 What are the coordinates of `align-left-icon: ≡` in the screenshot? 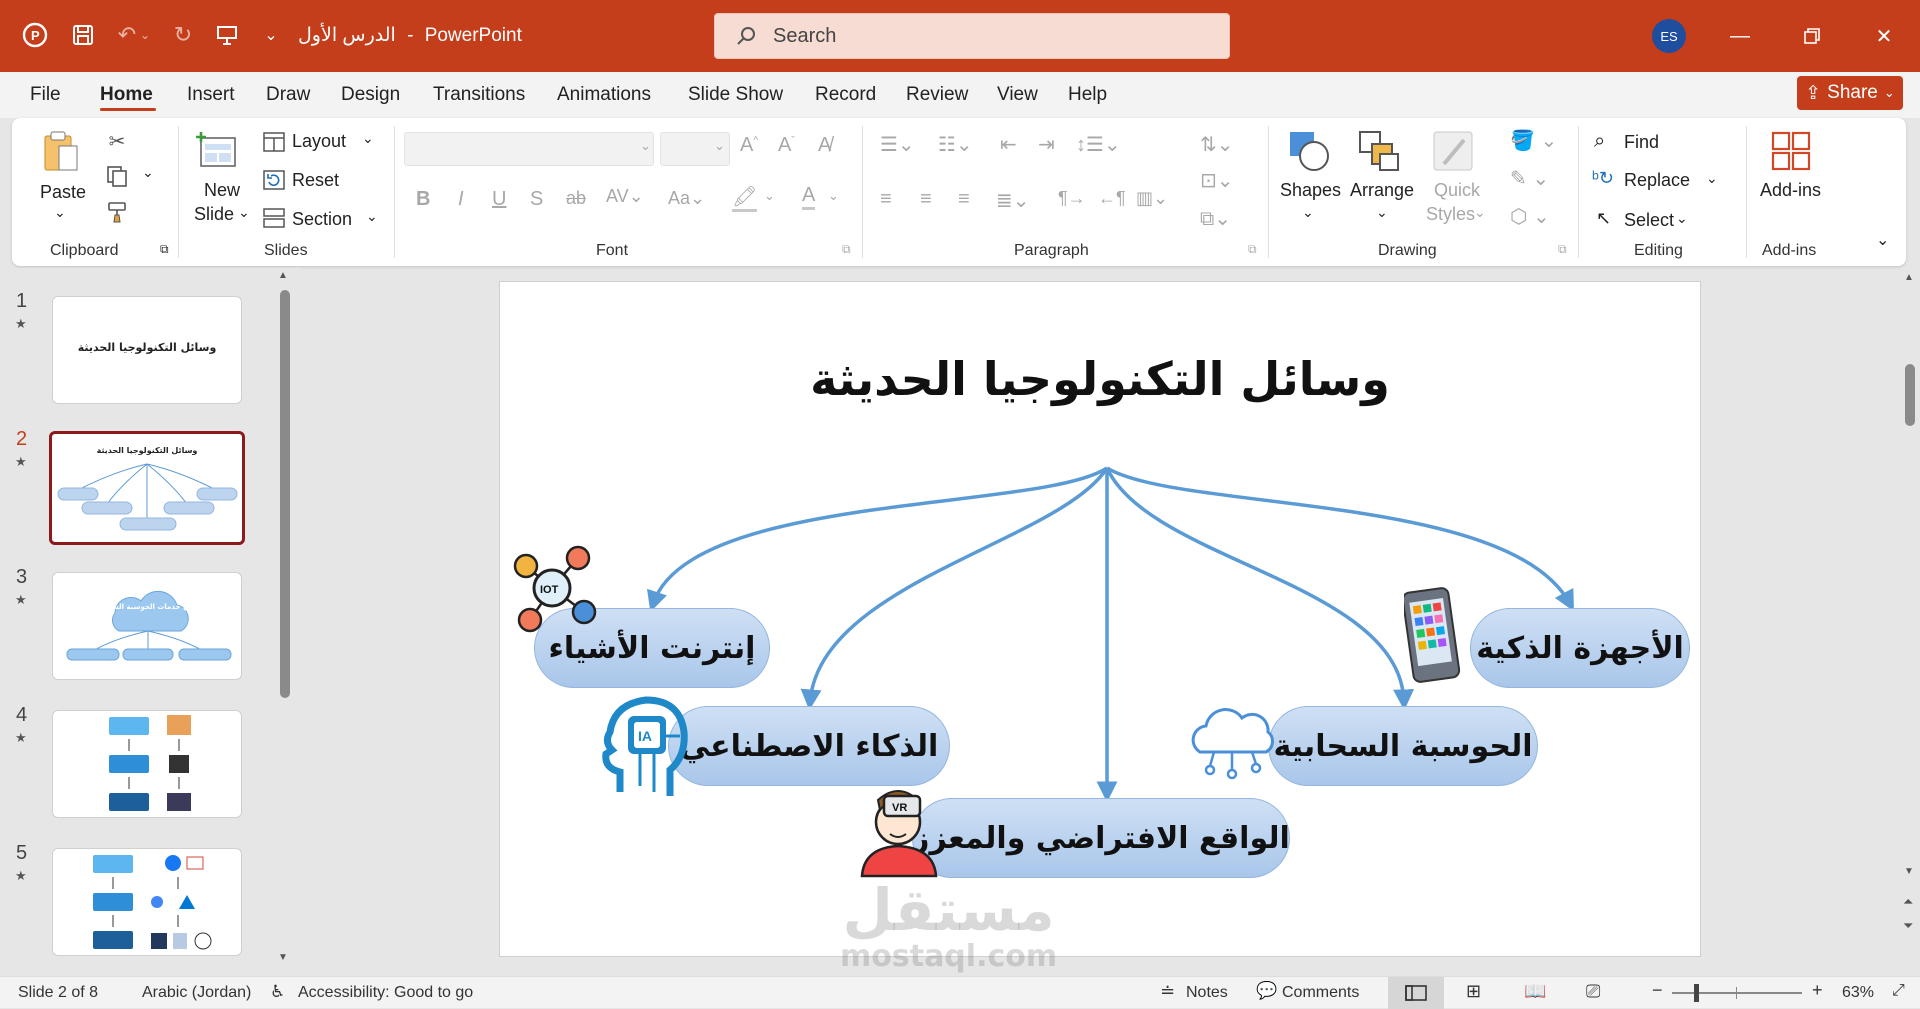 It's located at (886, 199).